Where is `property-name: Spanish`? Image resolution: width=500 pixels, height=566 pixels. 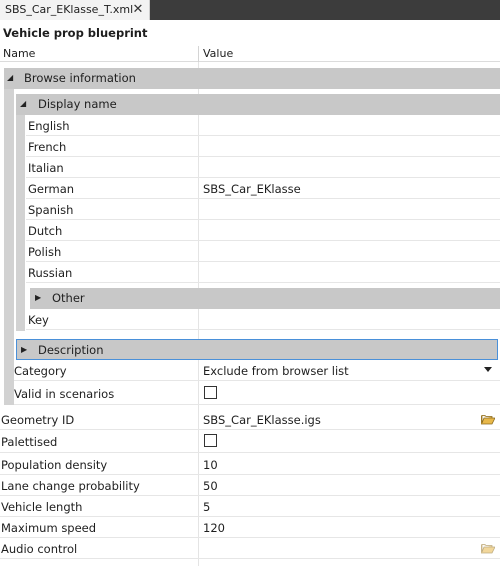
property-name: Spanish is located at coordinates (51, 210).